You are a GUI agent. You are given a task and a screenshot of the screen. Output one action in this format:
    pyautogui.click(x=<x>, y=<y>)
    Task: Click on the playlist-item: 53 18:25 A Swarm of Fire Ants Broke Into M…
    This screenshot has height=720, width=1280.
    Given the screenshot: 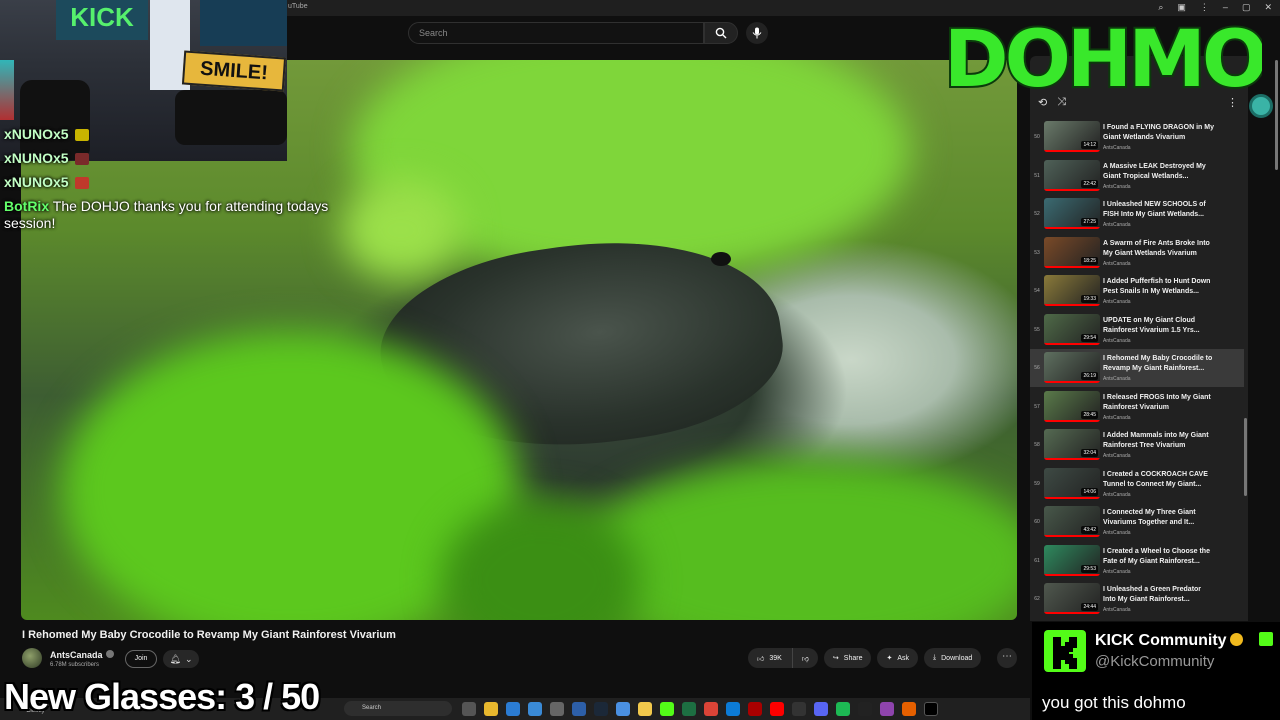 What is the action you would take?
    pyautogui.click(x=1137, y=253)
    